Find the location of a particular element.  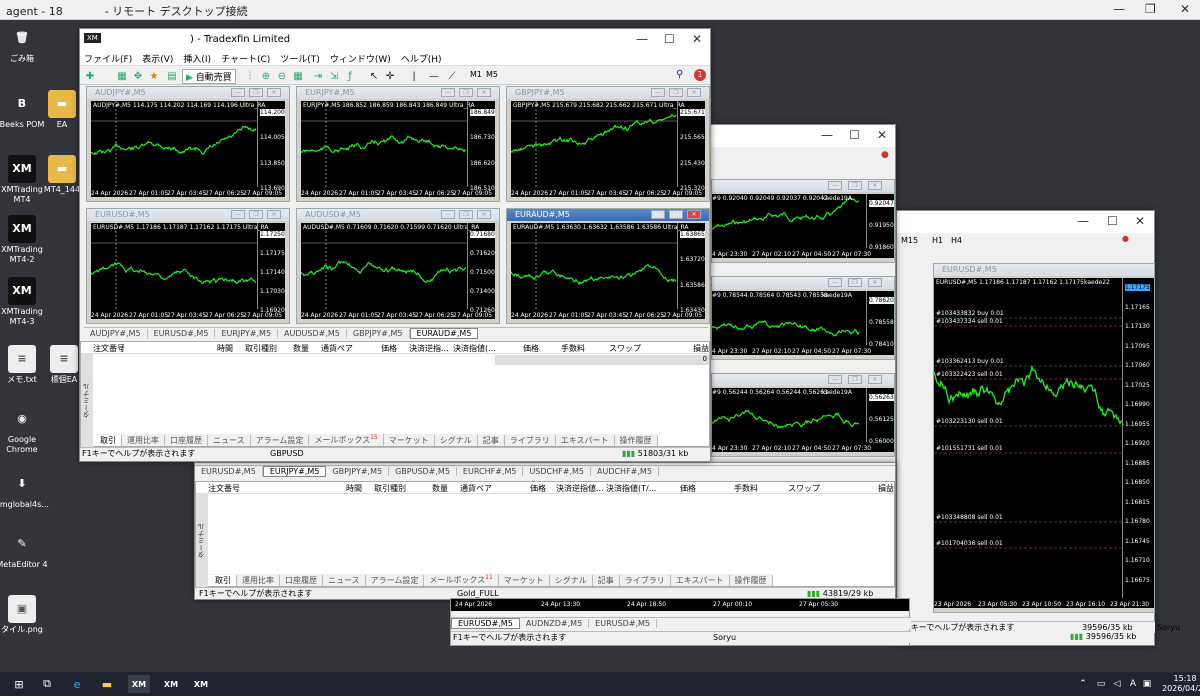

chart-tab: AUDCHF#,M5 is located at coordinates (625, 471).